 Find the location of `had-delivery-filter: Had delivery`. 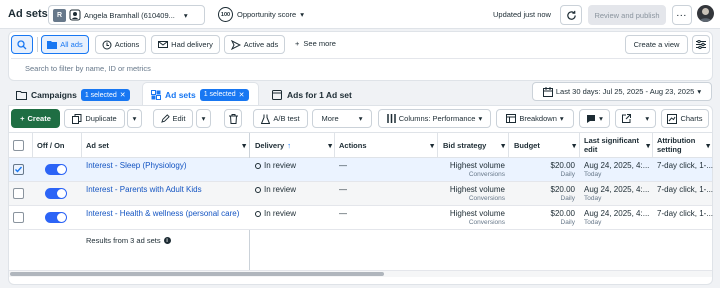

had-delivery-filter: Had delivery is located at coordinates (185, 44).